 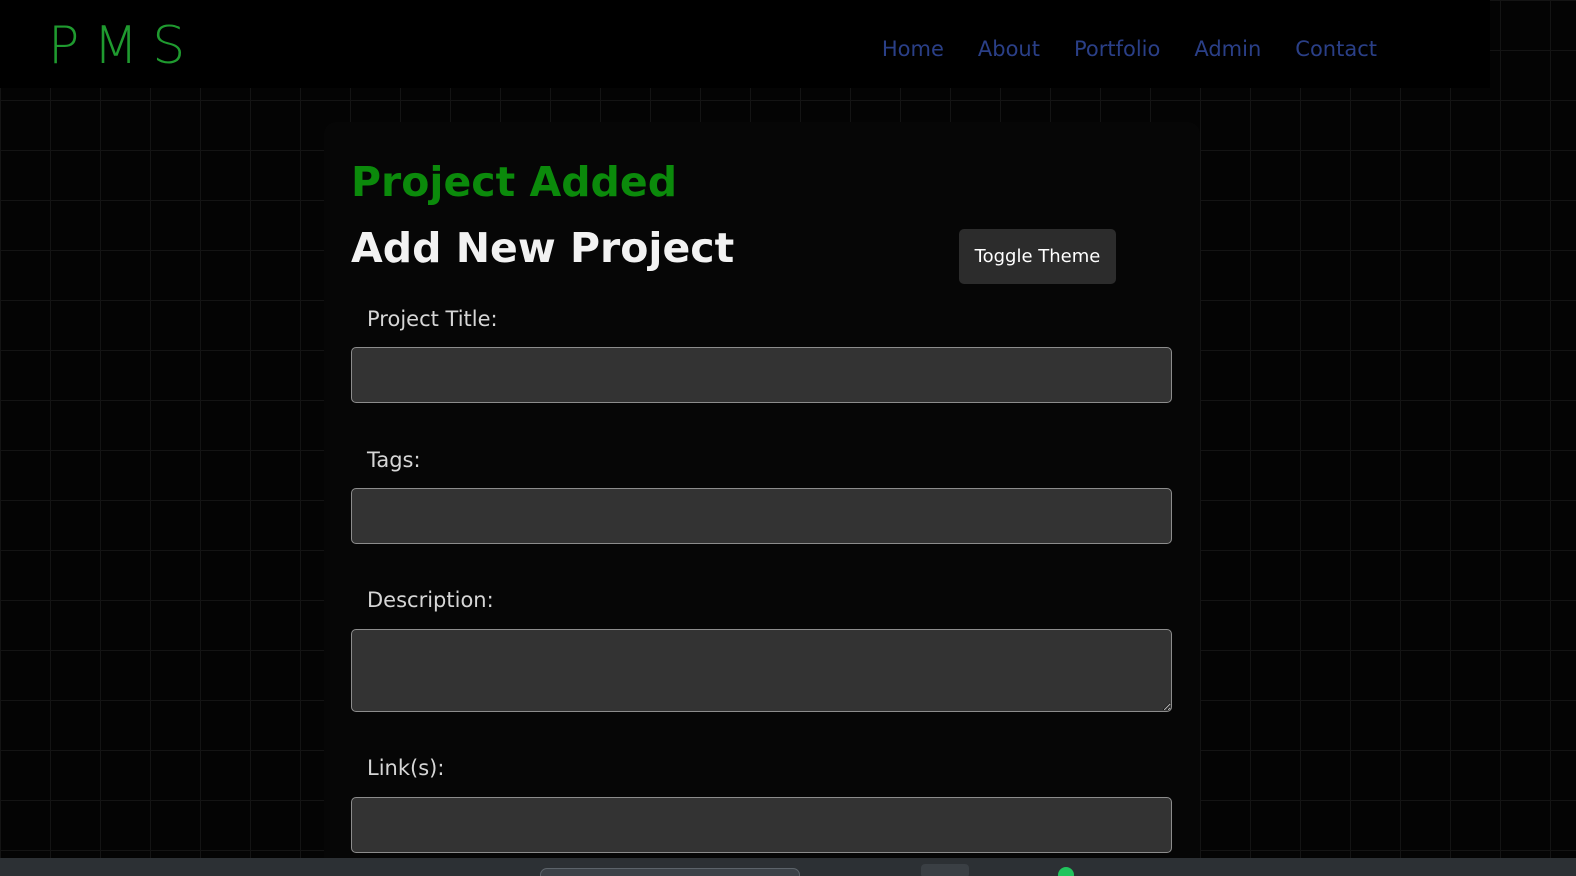 What do you see at coordinates (394, 460) in the screenshot?
I see `tags-label: Tags:` at bounding box center [394, 460].